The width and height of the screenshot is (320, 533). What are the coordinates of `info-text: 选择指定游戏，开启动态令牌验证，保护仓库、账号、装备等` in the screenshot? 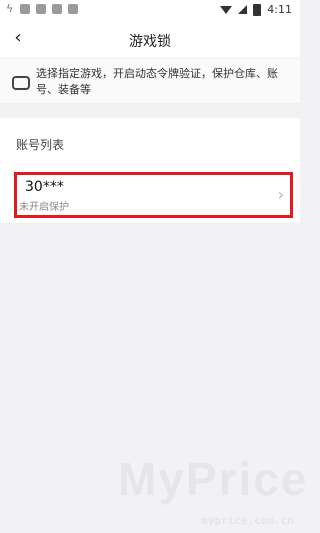 It's located at (157, 81).